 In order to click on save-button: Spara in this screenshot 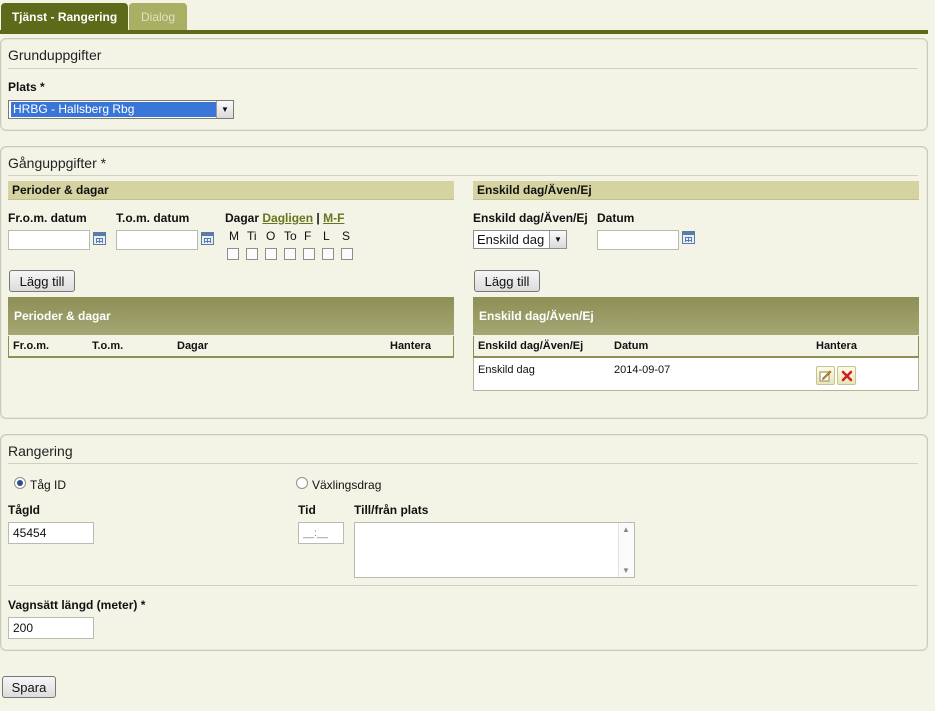, I will do `click(29, 687)`.